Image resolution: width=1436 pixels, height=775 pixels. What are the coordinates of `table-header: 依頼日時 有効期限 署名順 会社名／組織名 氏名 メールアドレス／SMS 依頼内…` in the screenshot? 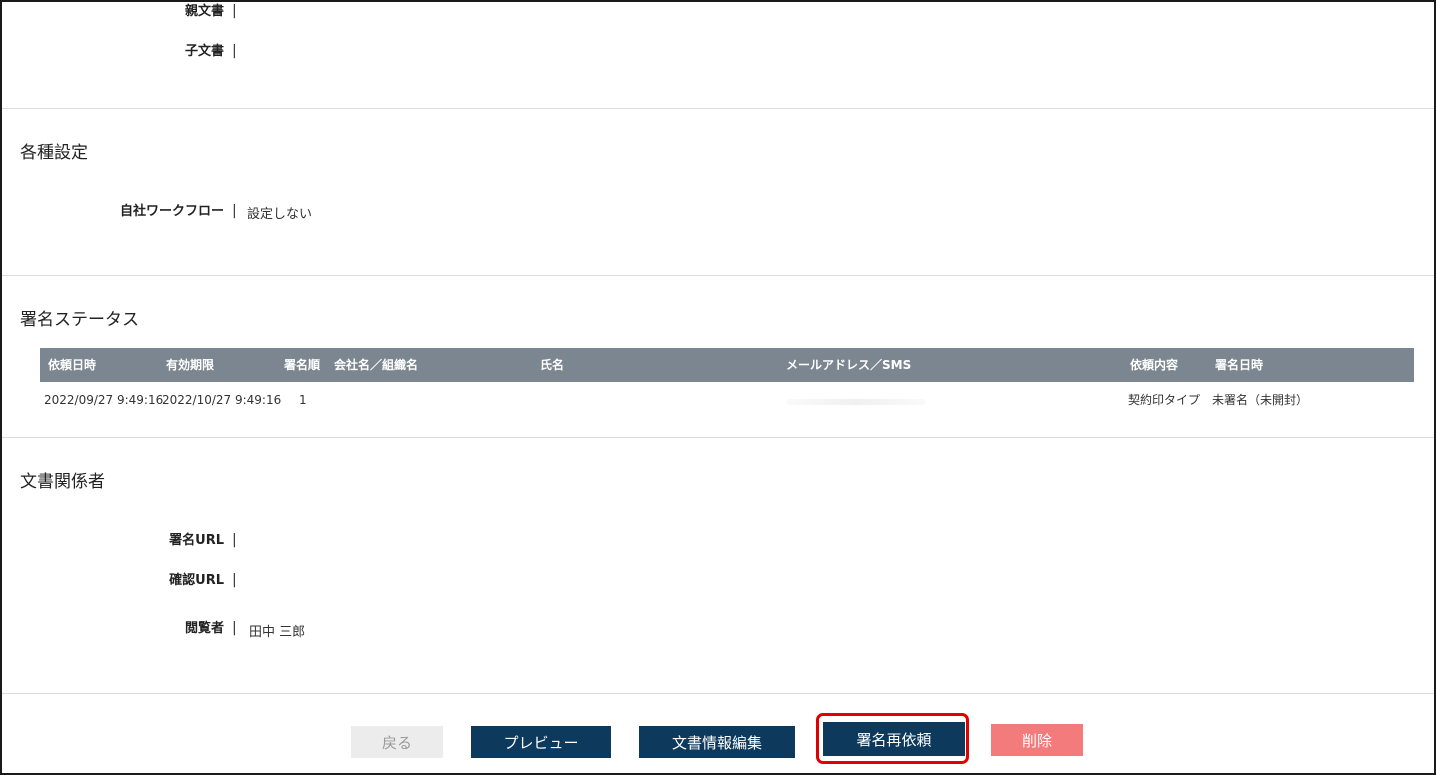 It's located at (727, 365).